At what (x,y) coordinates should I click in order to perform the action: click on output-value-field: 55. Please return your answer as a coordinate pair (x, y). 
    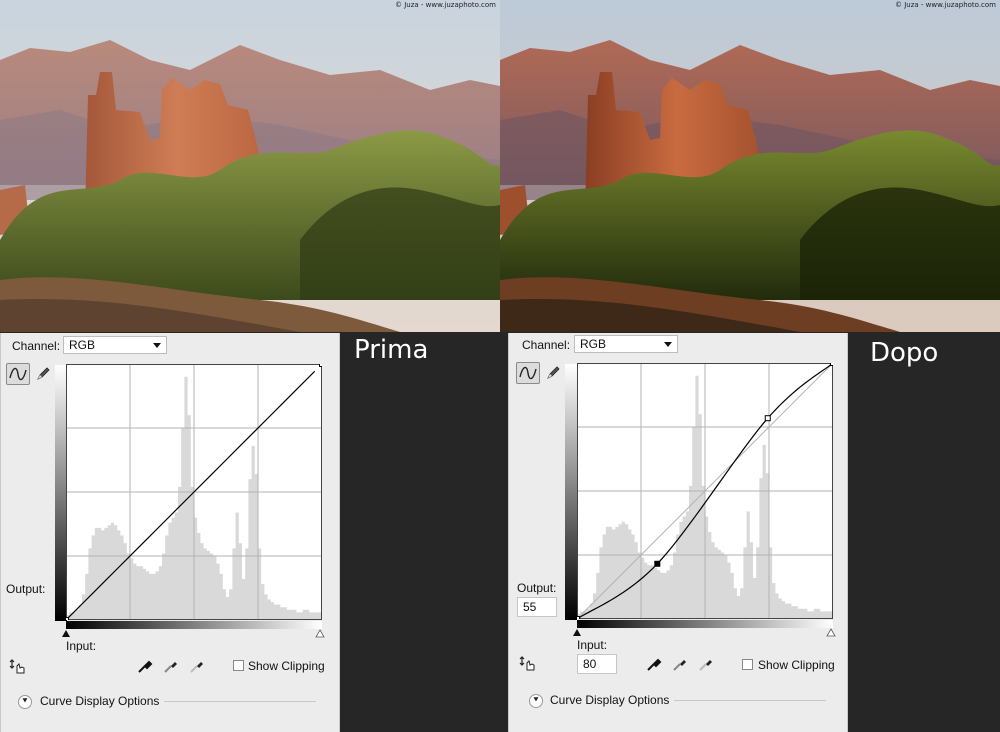
    Looking at the image, I should click on (537, 607).